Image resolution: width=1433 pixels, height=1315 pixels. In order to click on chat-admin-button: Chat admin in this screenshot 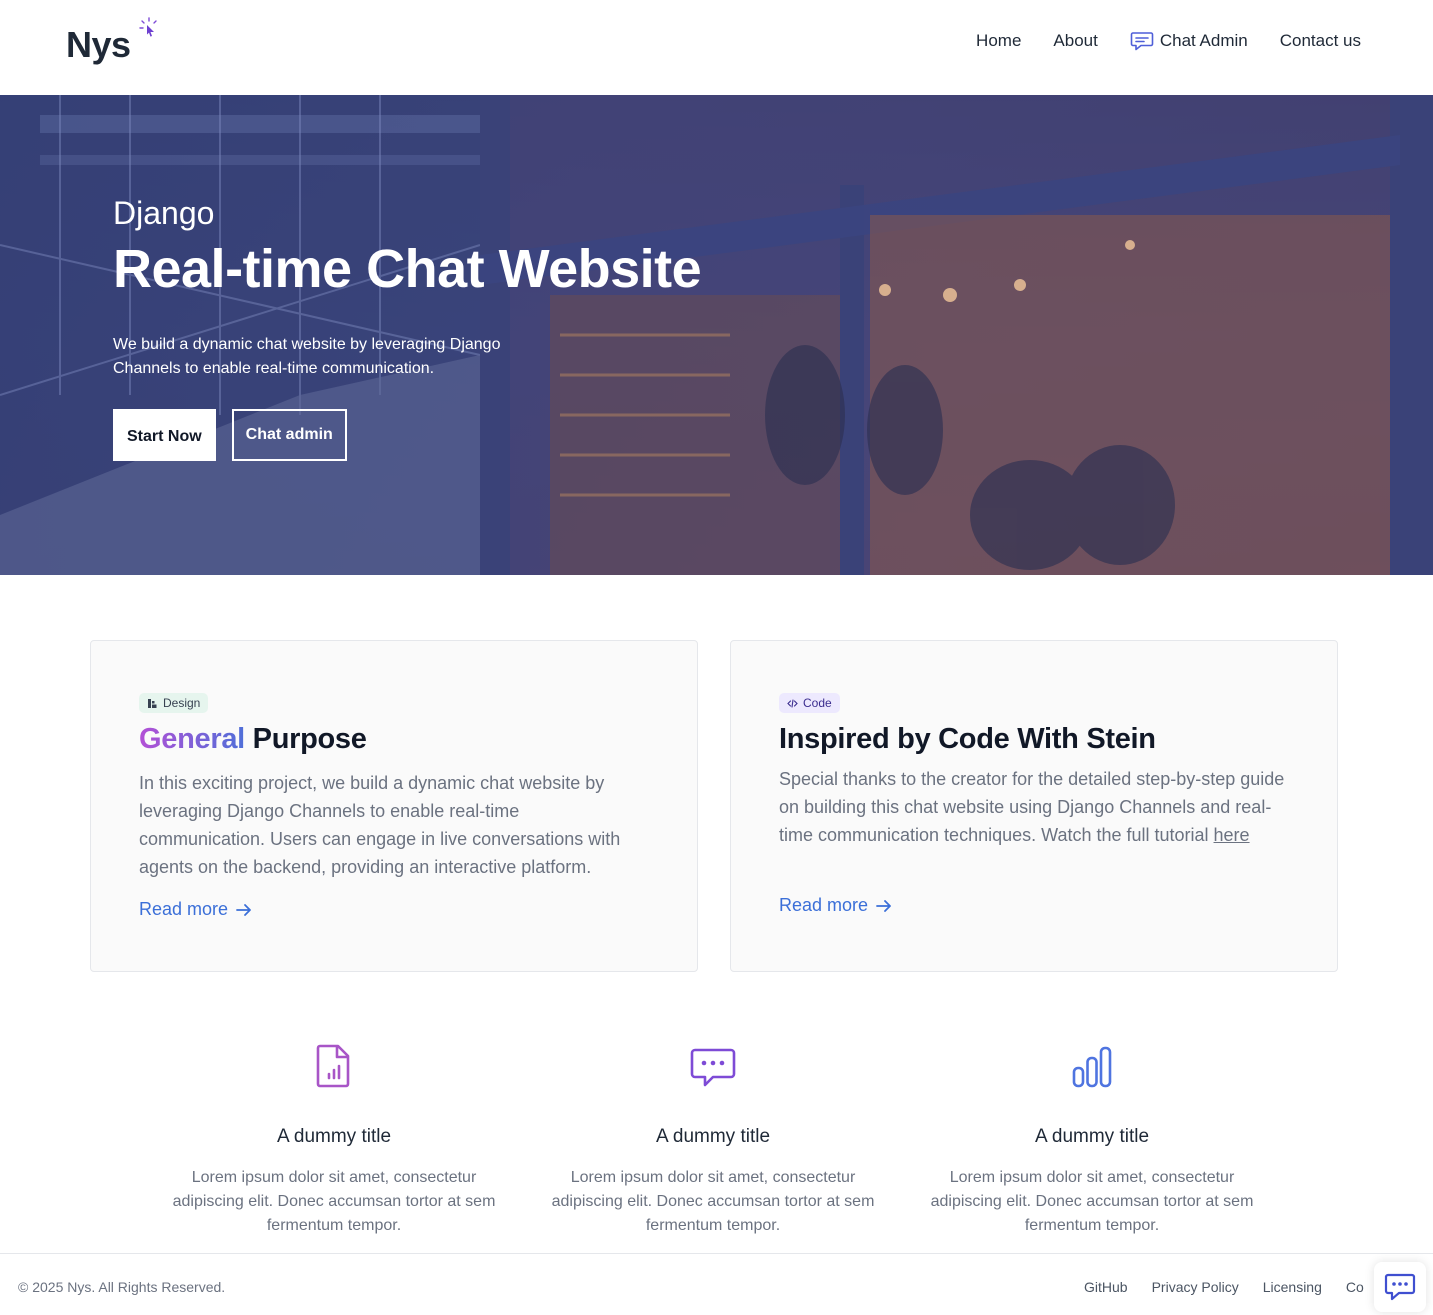, I will do `click(289, 435)`.